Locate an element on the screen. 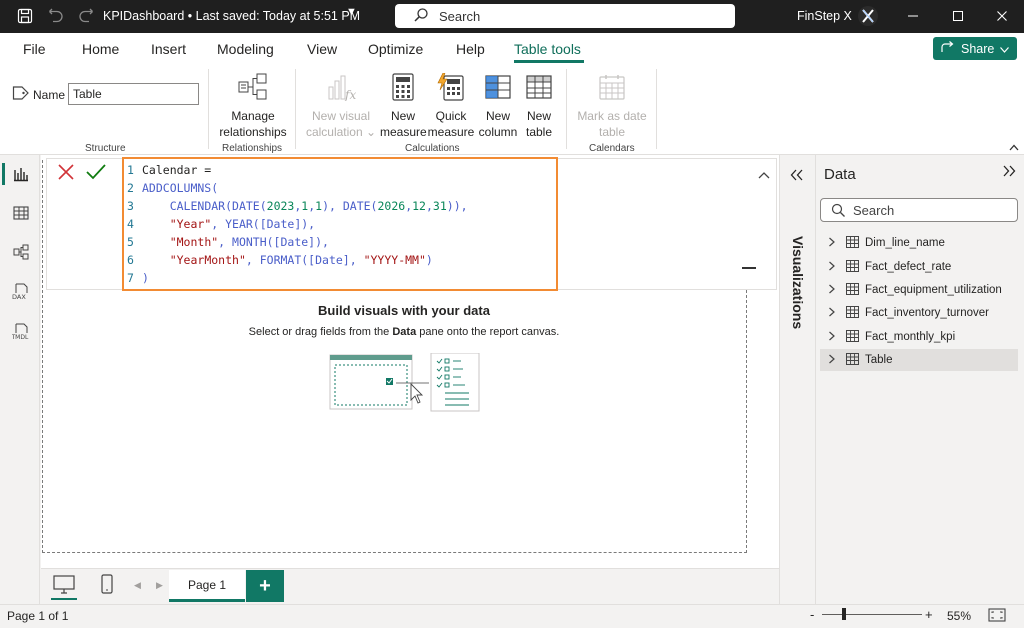 The width and height of the screenshot is (1024, 628). mobile-layout-icon is located at coordinates (107, 585).